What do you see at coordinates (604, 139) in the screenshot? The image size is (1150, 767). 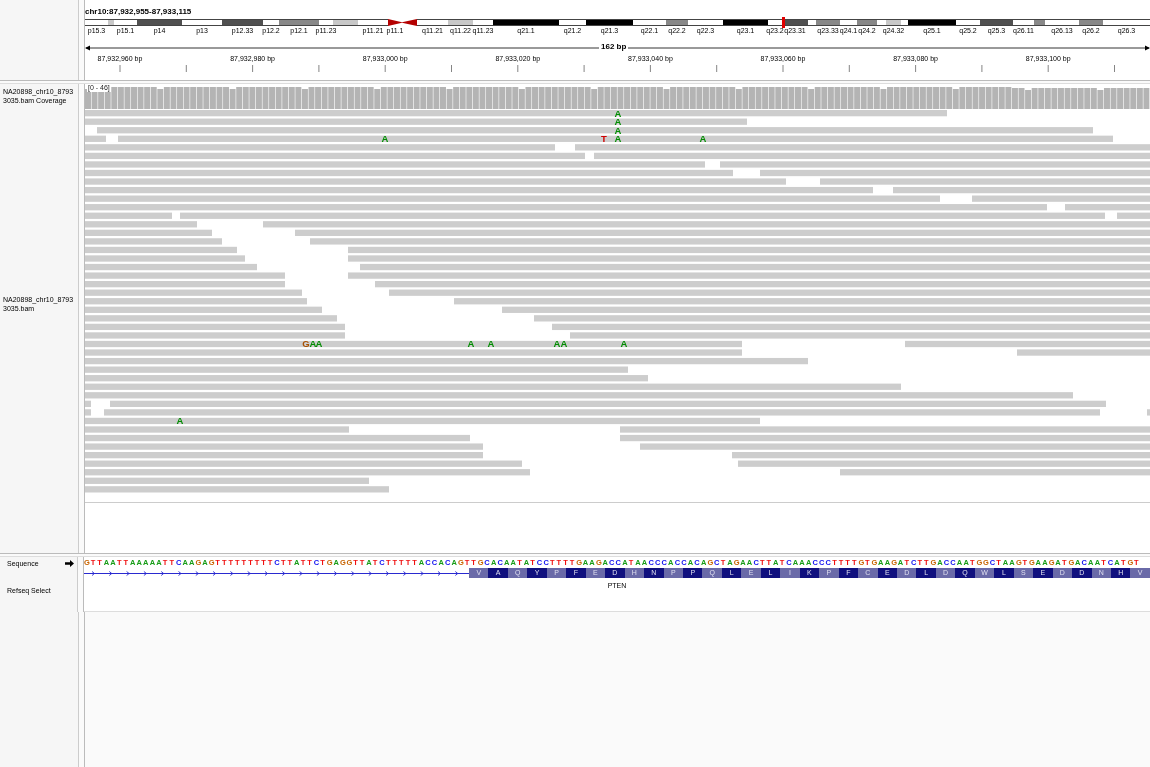 I see `mismatch-base: T` at bounding box center [604, 139].